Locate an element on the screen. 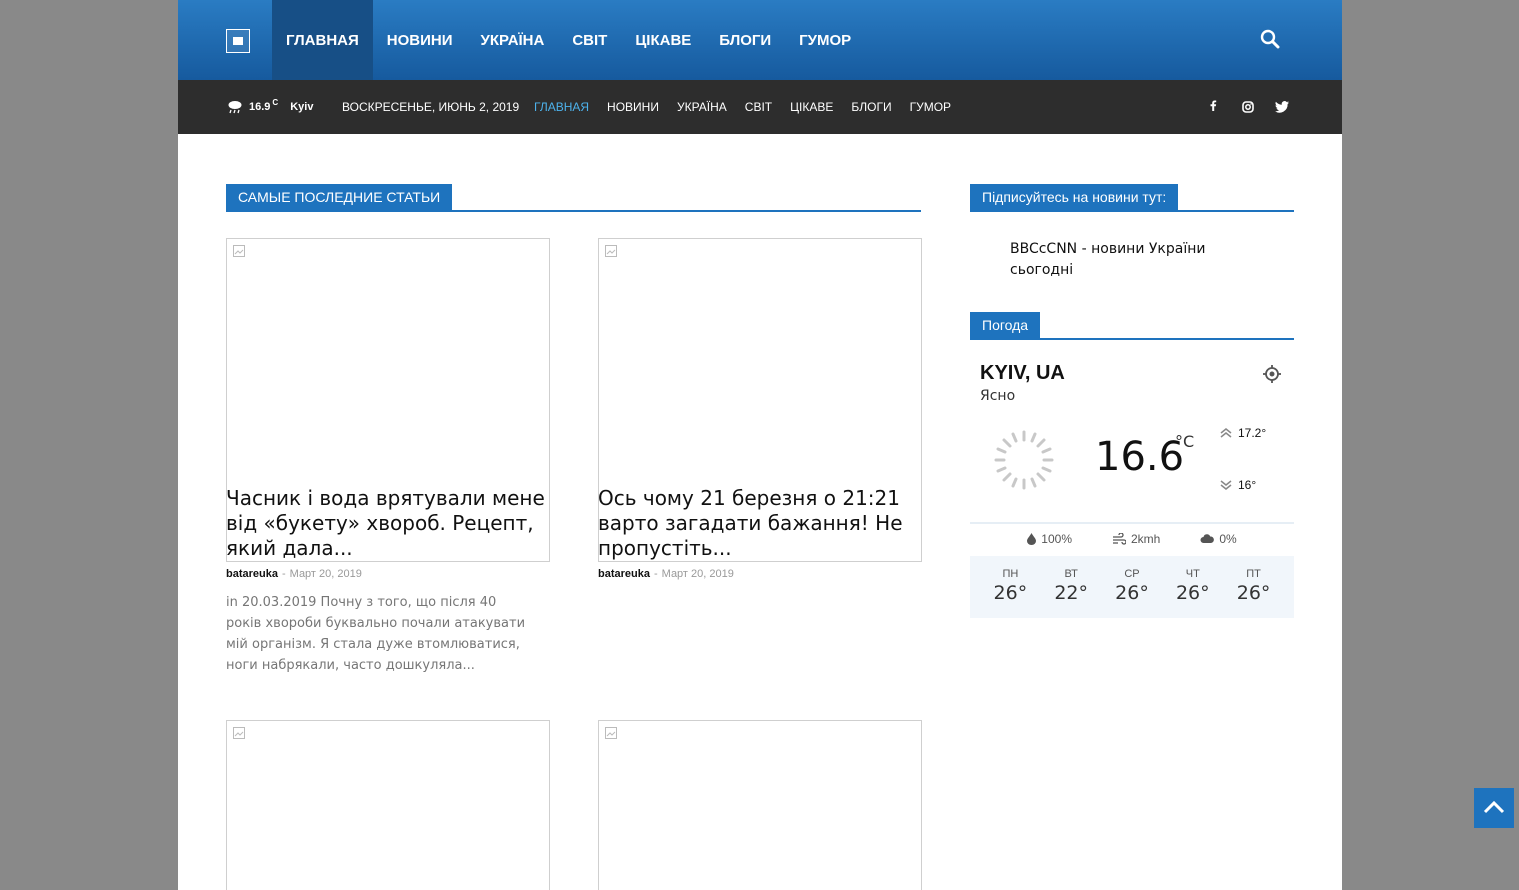  subscribe-link: BBCcCNN - новини України сьогодні is located at coordinates (1110, 260).